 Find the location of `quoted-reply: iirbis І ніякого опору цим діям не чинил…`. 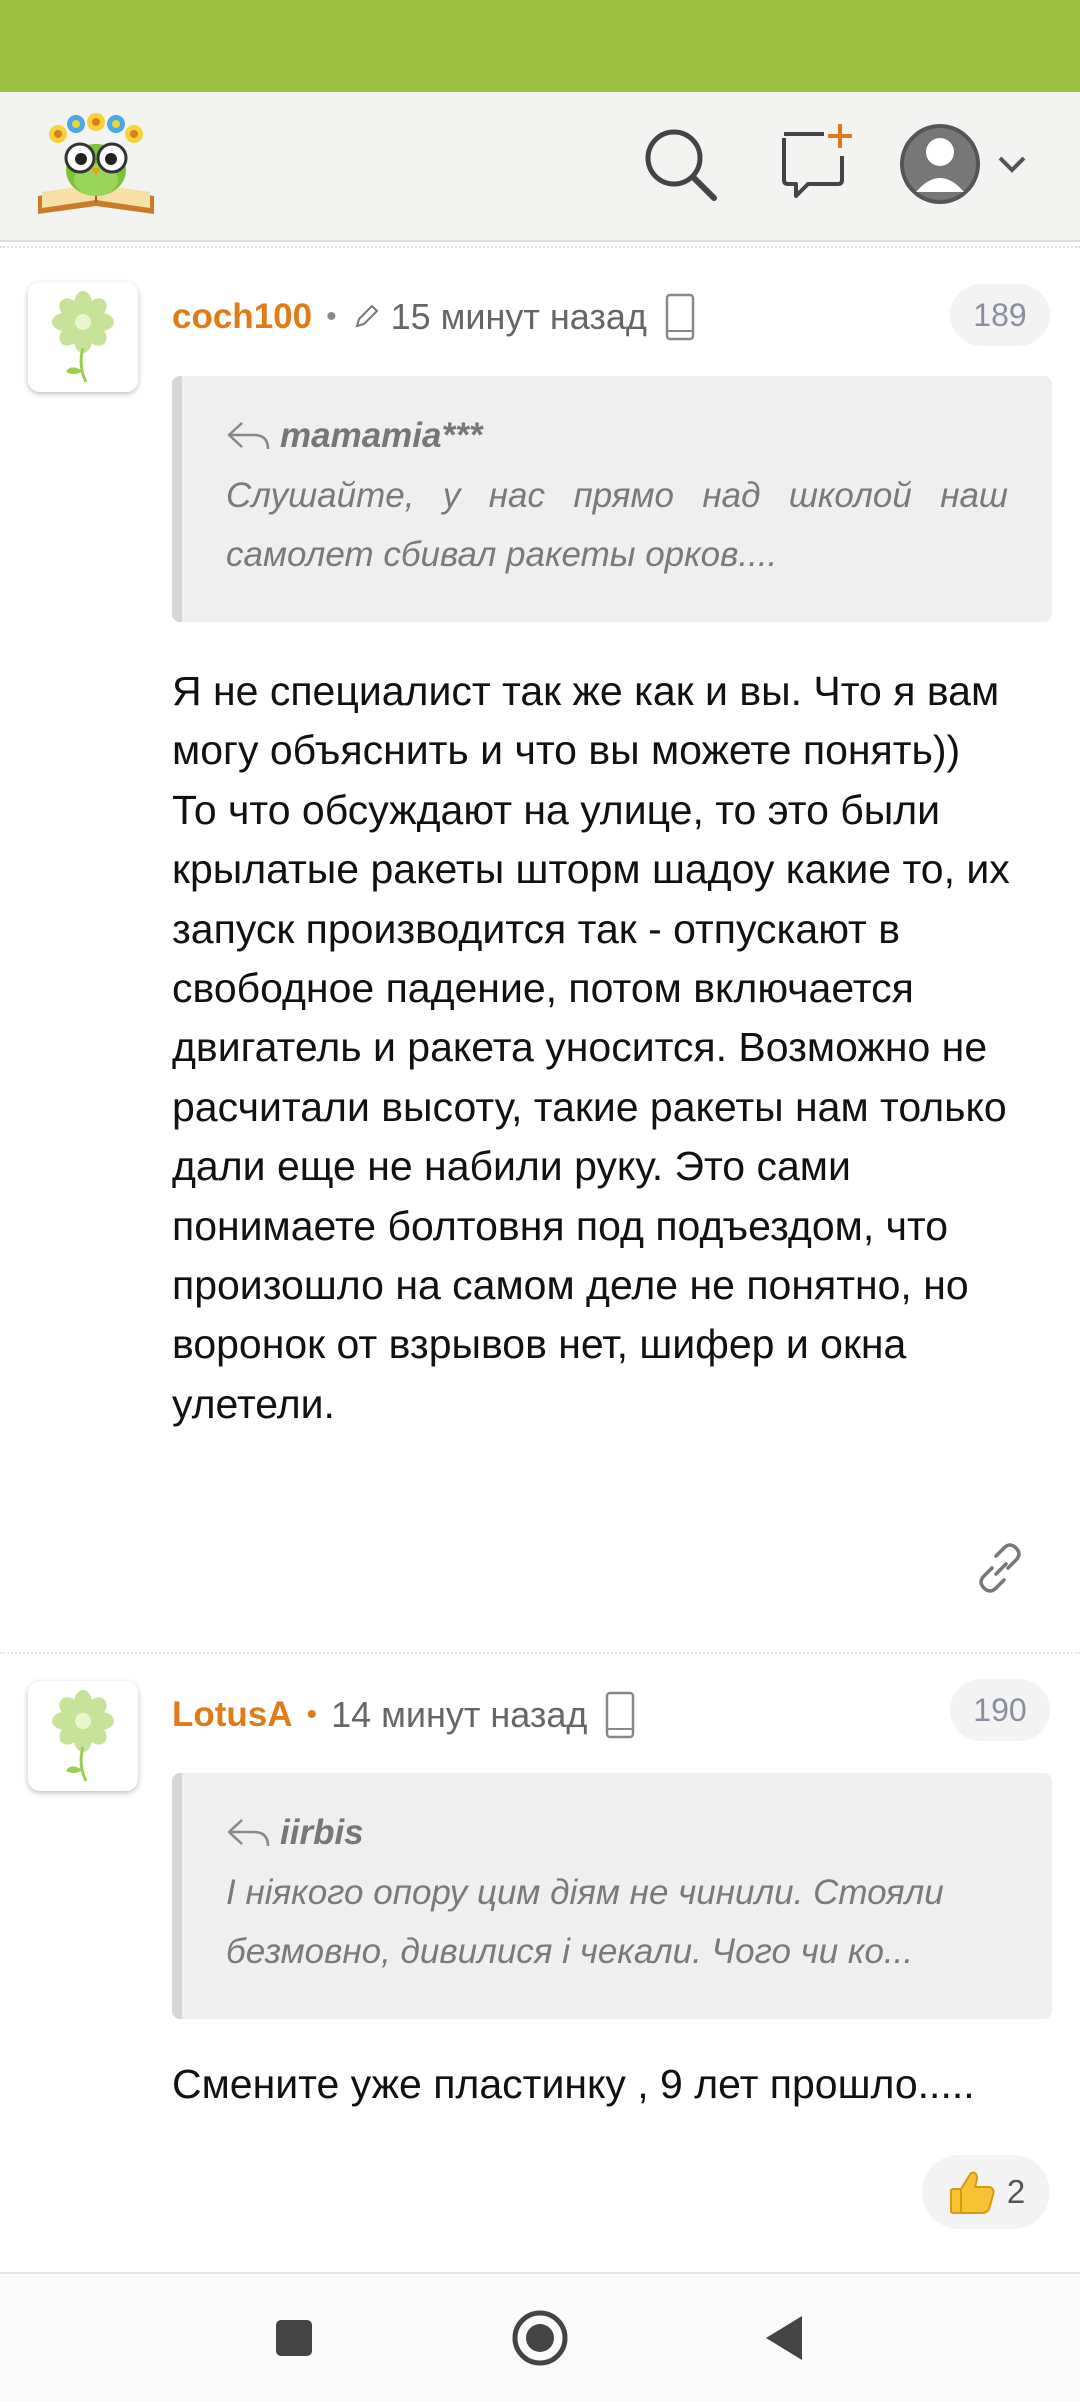

quoted-reply: iirbis І ніякого опору цим діям не чинил… is located at coordinates (612, 1896).